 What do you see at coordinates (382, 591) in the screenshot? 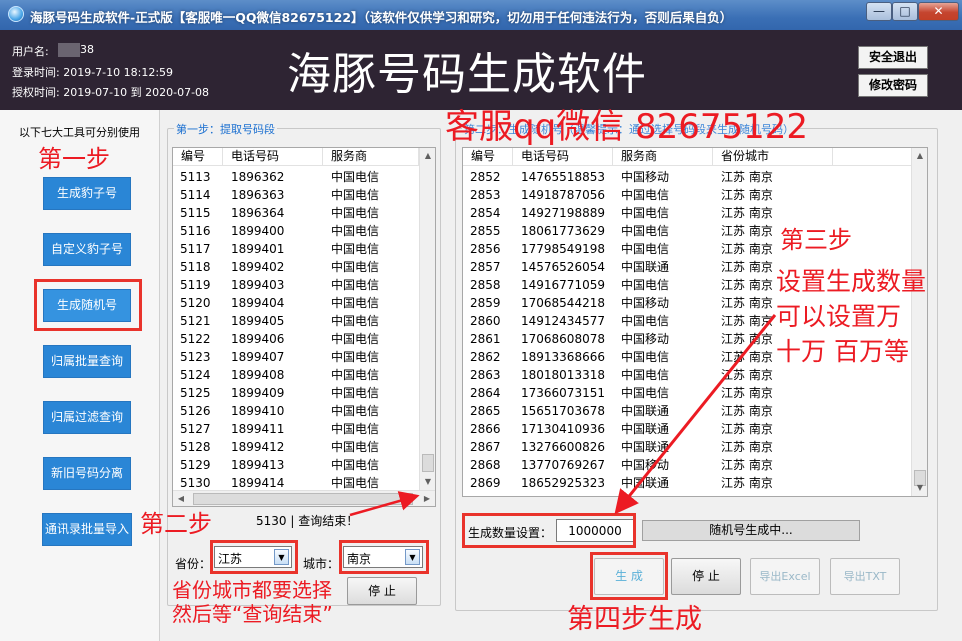
I see `step1-stop-button: 停 止` at bounding box center [382, 591].